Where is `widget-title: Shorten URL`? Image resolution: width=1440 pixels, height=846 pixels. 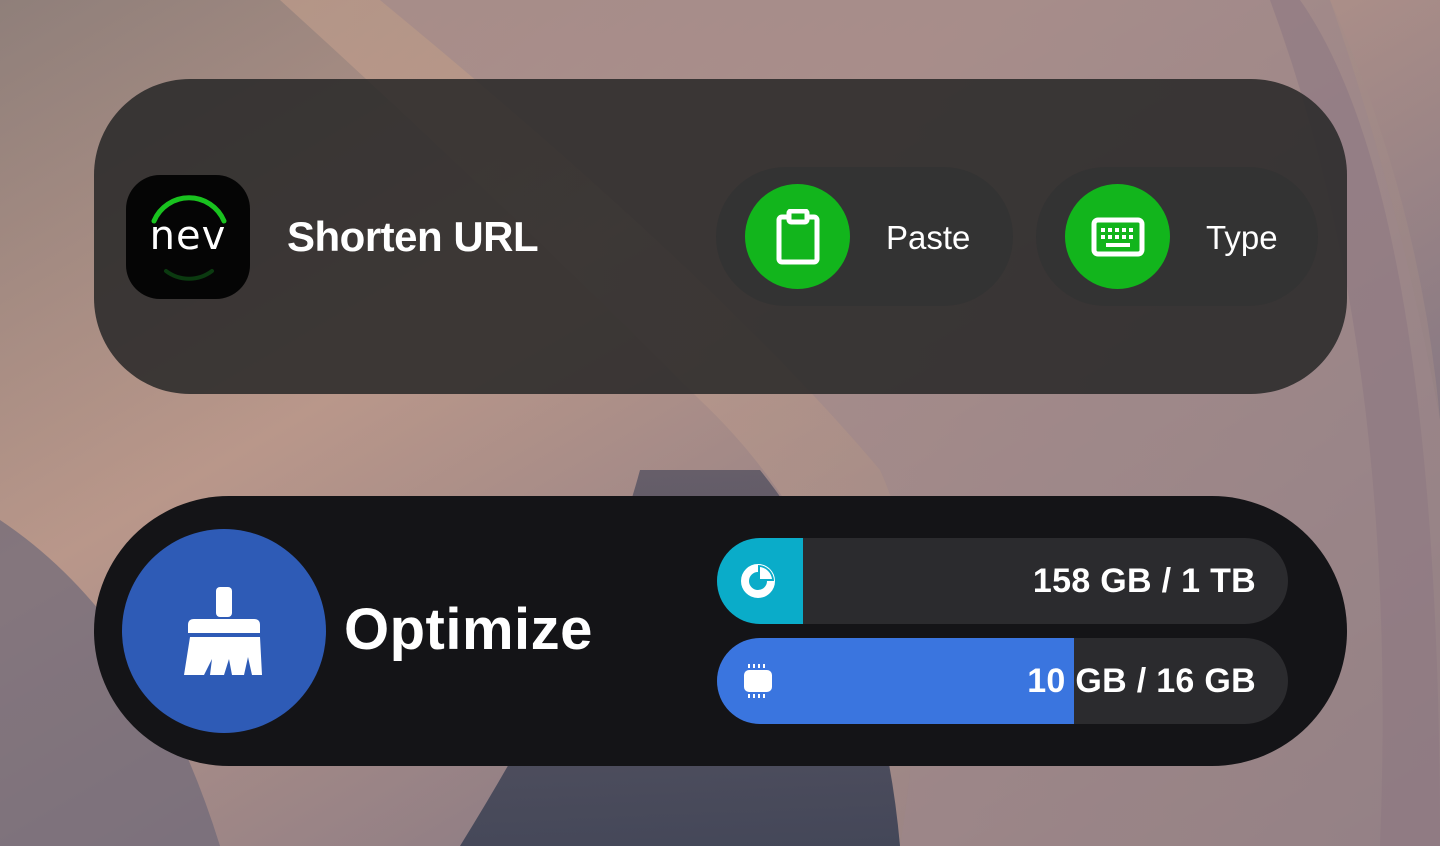 widget-title: Shorten URL is located at coordinates (413, 236).